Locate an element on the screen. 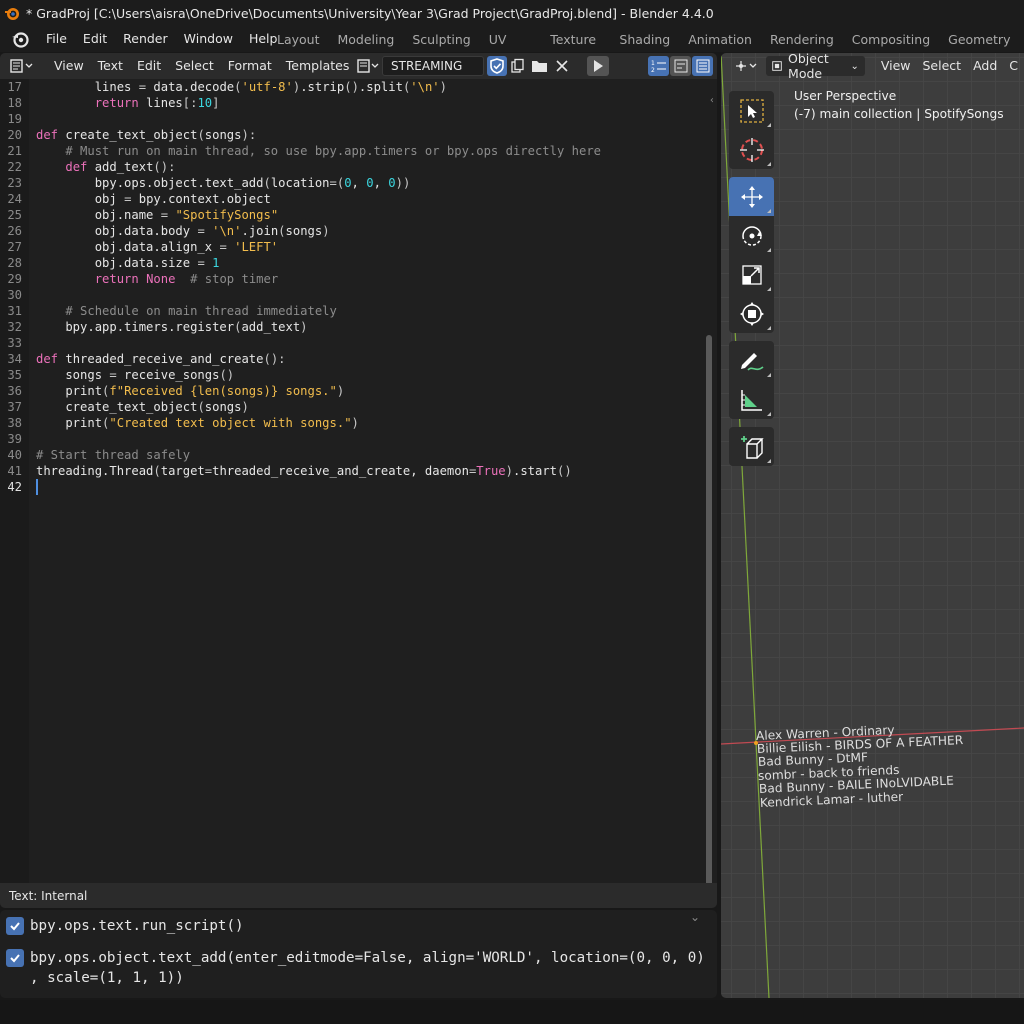 The height and width of the screenshot is (1024, 1024). viewport-menu-view: View is located at coordinates (896, 66).